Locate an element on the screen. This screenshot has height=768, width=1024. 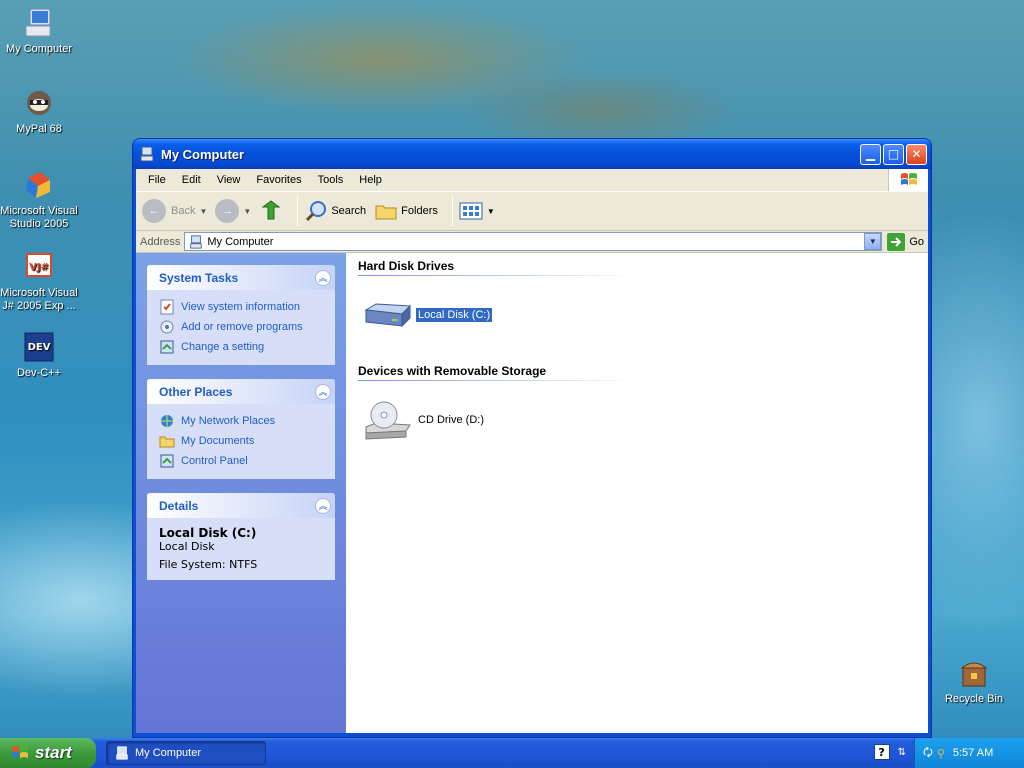
network-icon: 🗘 is located at coordinates (928, 753).